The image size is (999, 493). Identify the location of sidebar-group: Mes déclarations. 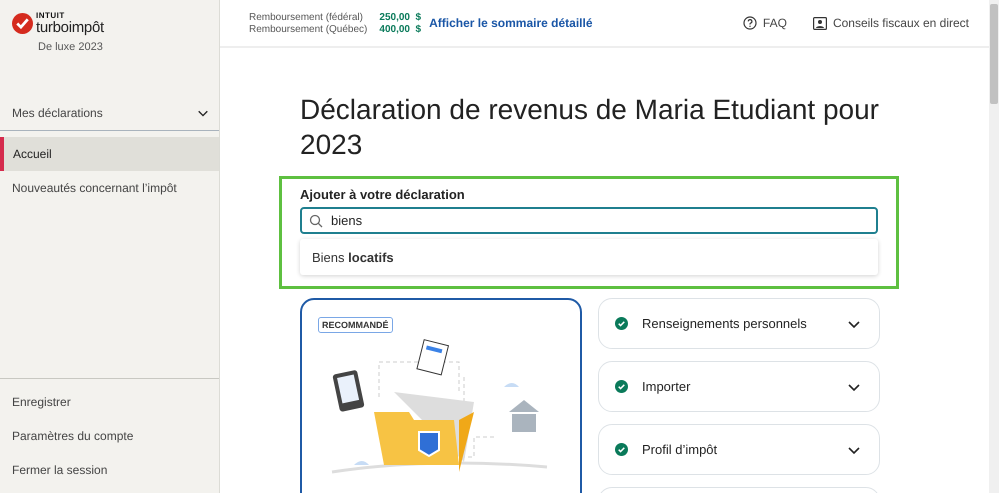
(109, 113).